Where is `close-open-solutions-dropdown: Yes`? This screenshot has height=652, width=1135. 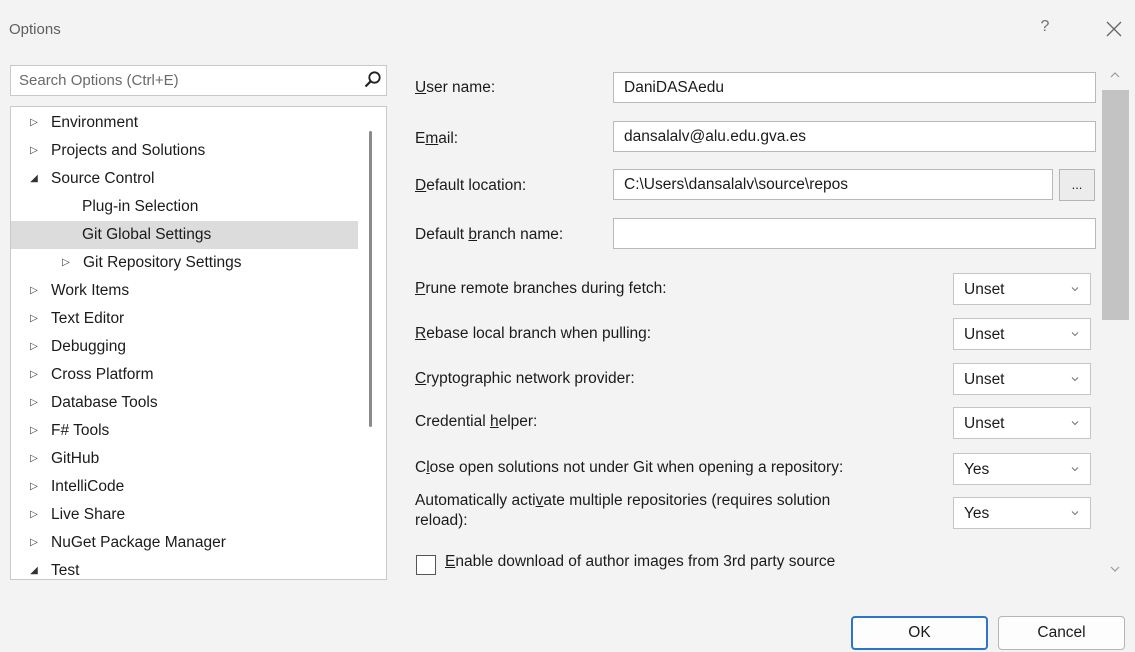
close-open-solutions-dropdown: Yes is located at coordinates (1022, 469).